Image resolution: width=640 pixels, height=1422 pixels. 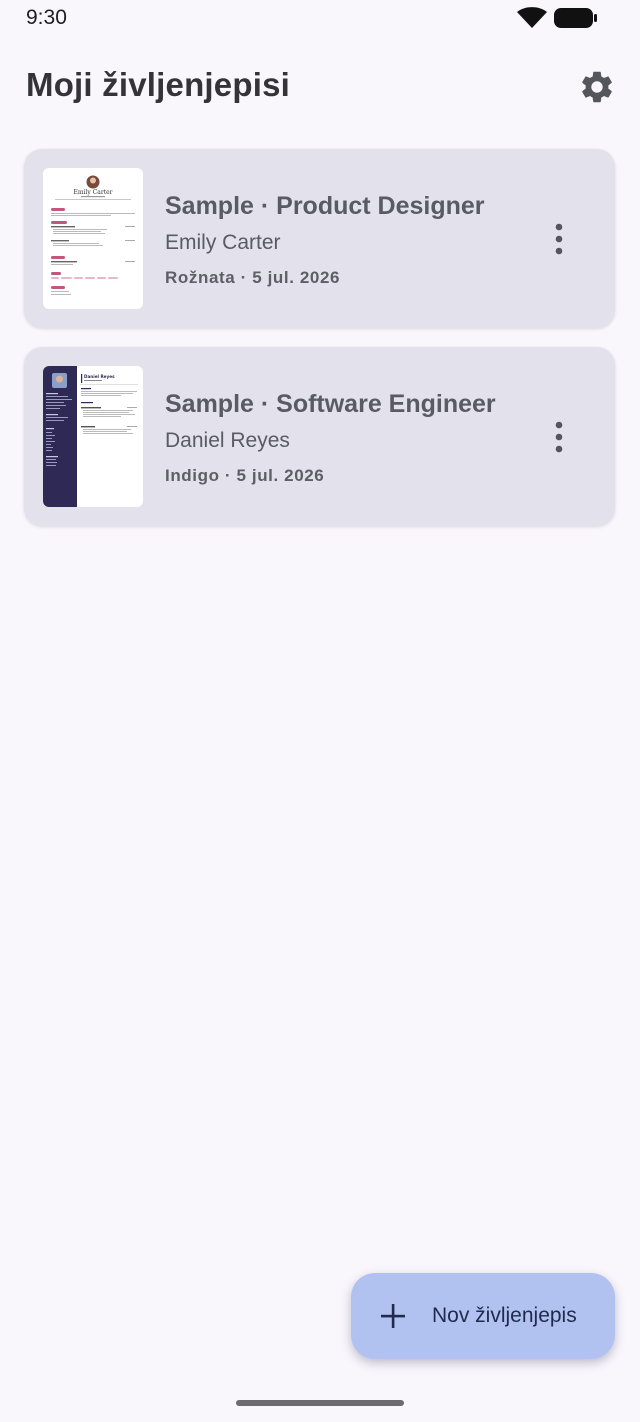 I want to click on resume-thumbnail: Emily Carter, so click(x=93, y=238).